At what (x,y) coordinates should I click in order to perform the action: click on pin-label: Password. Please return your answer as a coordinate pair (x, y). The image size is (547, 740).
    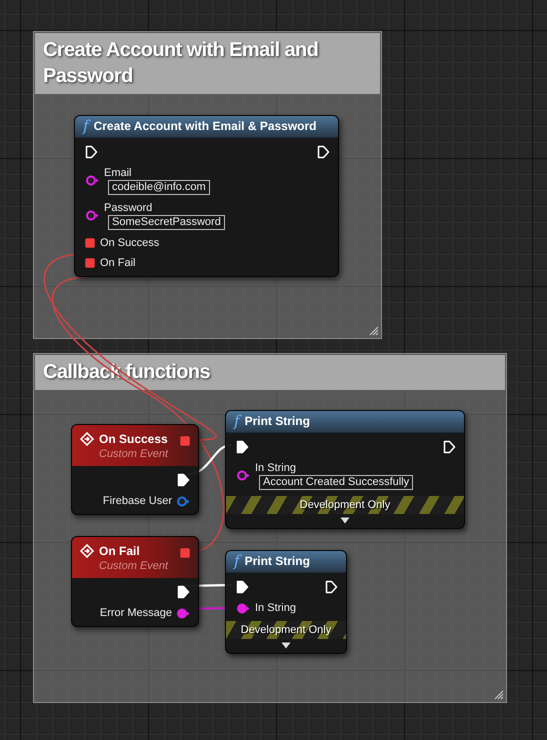
    Looking at the image, I should click on (128, 208).